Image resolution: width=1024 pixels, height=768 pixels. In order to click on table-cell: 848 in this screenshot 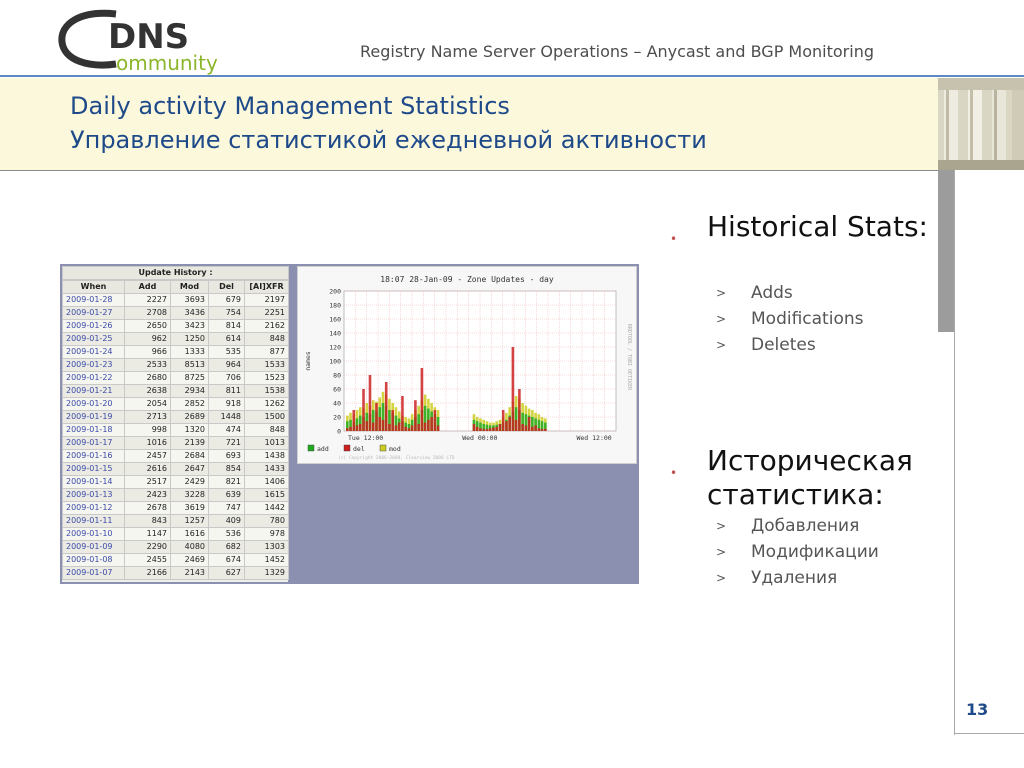, I will do `click(266, 339)`.